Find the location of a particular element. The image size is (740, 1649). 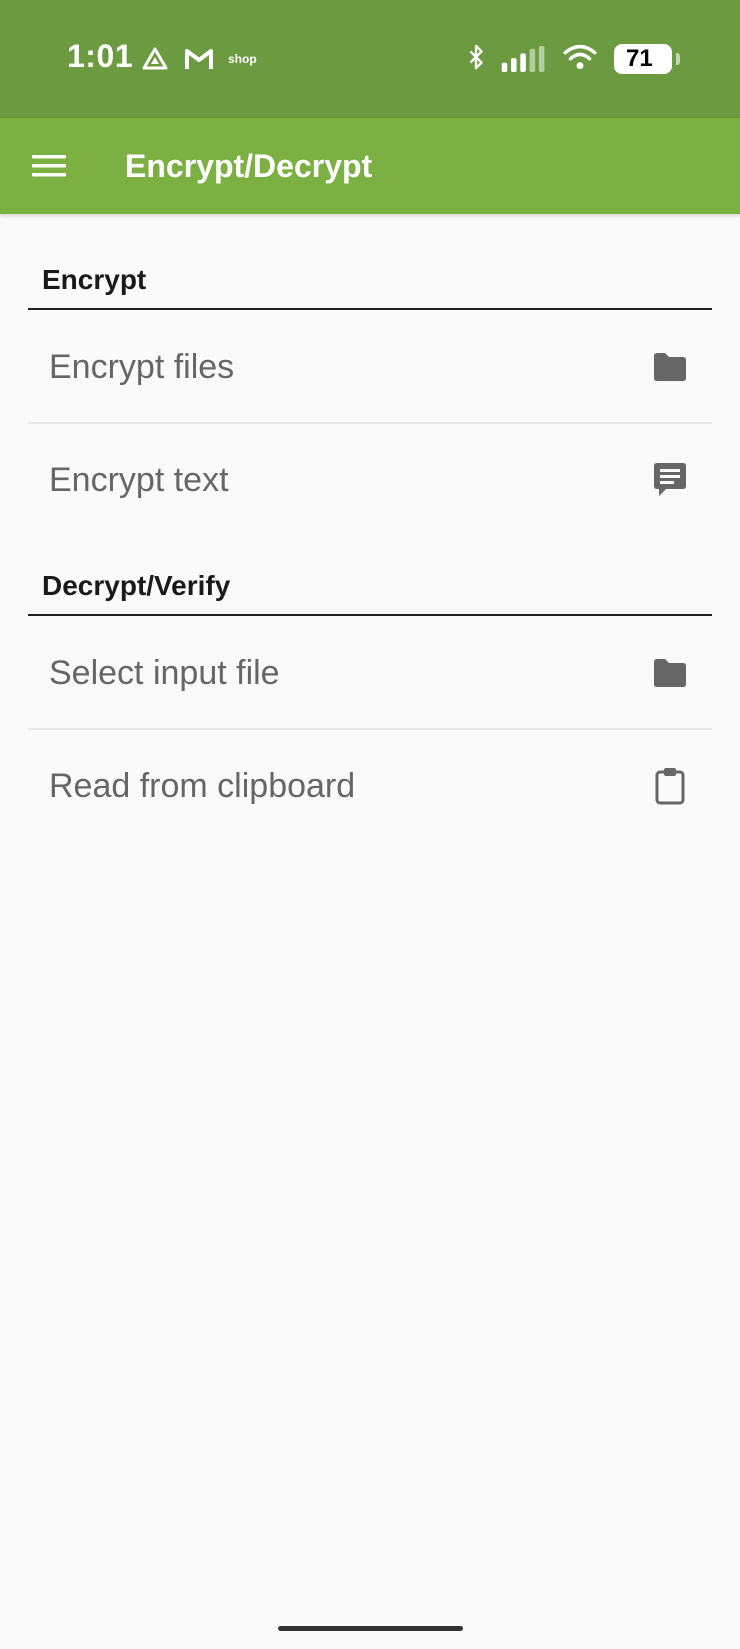

app-bar: Encrypt/Decrypt is located at coordinates (370, 166).